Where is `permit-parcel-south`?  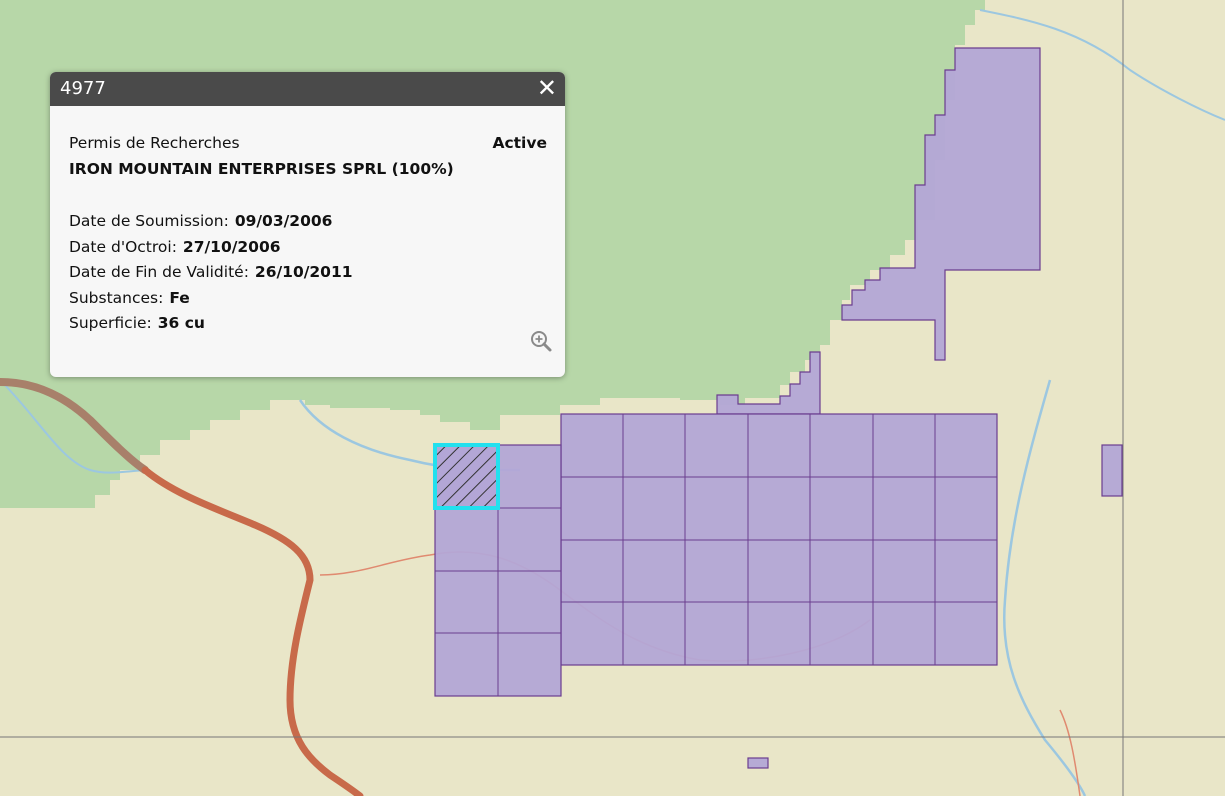
permit-parcel-south is located at coordinates (758, 763).